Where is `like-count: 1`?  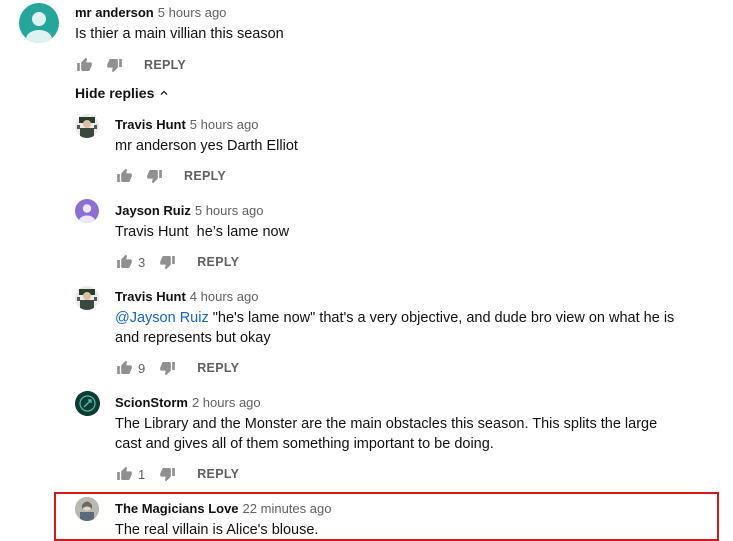 like-count: 1 is located at coordinates (142, 474).